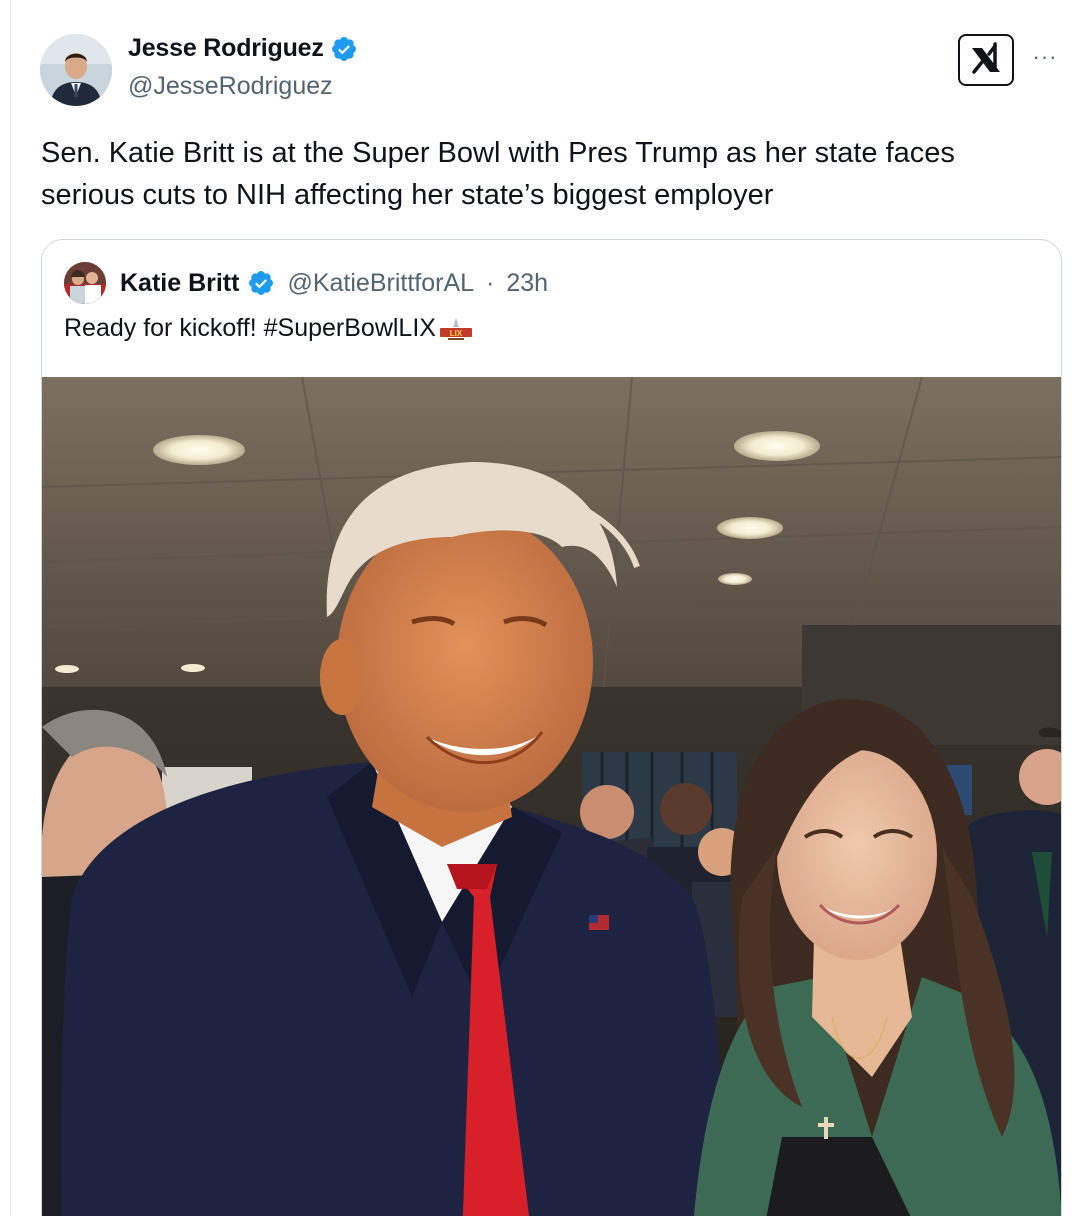 Image resolution: width=1072 pixels, height=1216 pixels. Describe the element at coordinates (76, 70) in the screenshot. I see `author-avatar` at that location.